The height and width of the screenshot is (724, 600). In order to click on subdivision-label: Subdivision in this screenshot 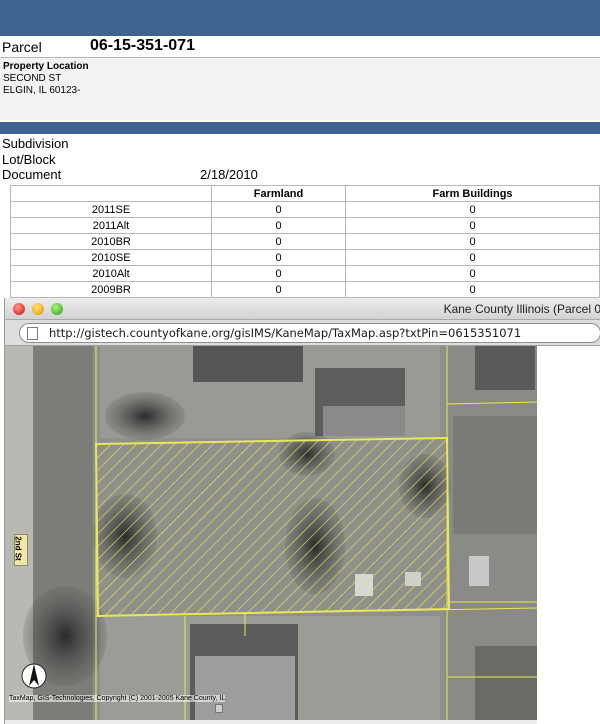, I will do `click(35, 143)`.